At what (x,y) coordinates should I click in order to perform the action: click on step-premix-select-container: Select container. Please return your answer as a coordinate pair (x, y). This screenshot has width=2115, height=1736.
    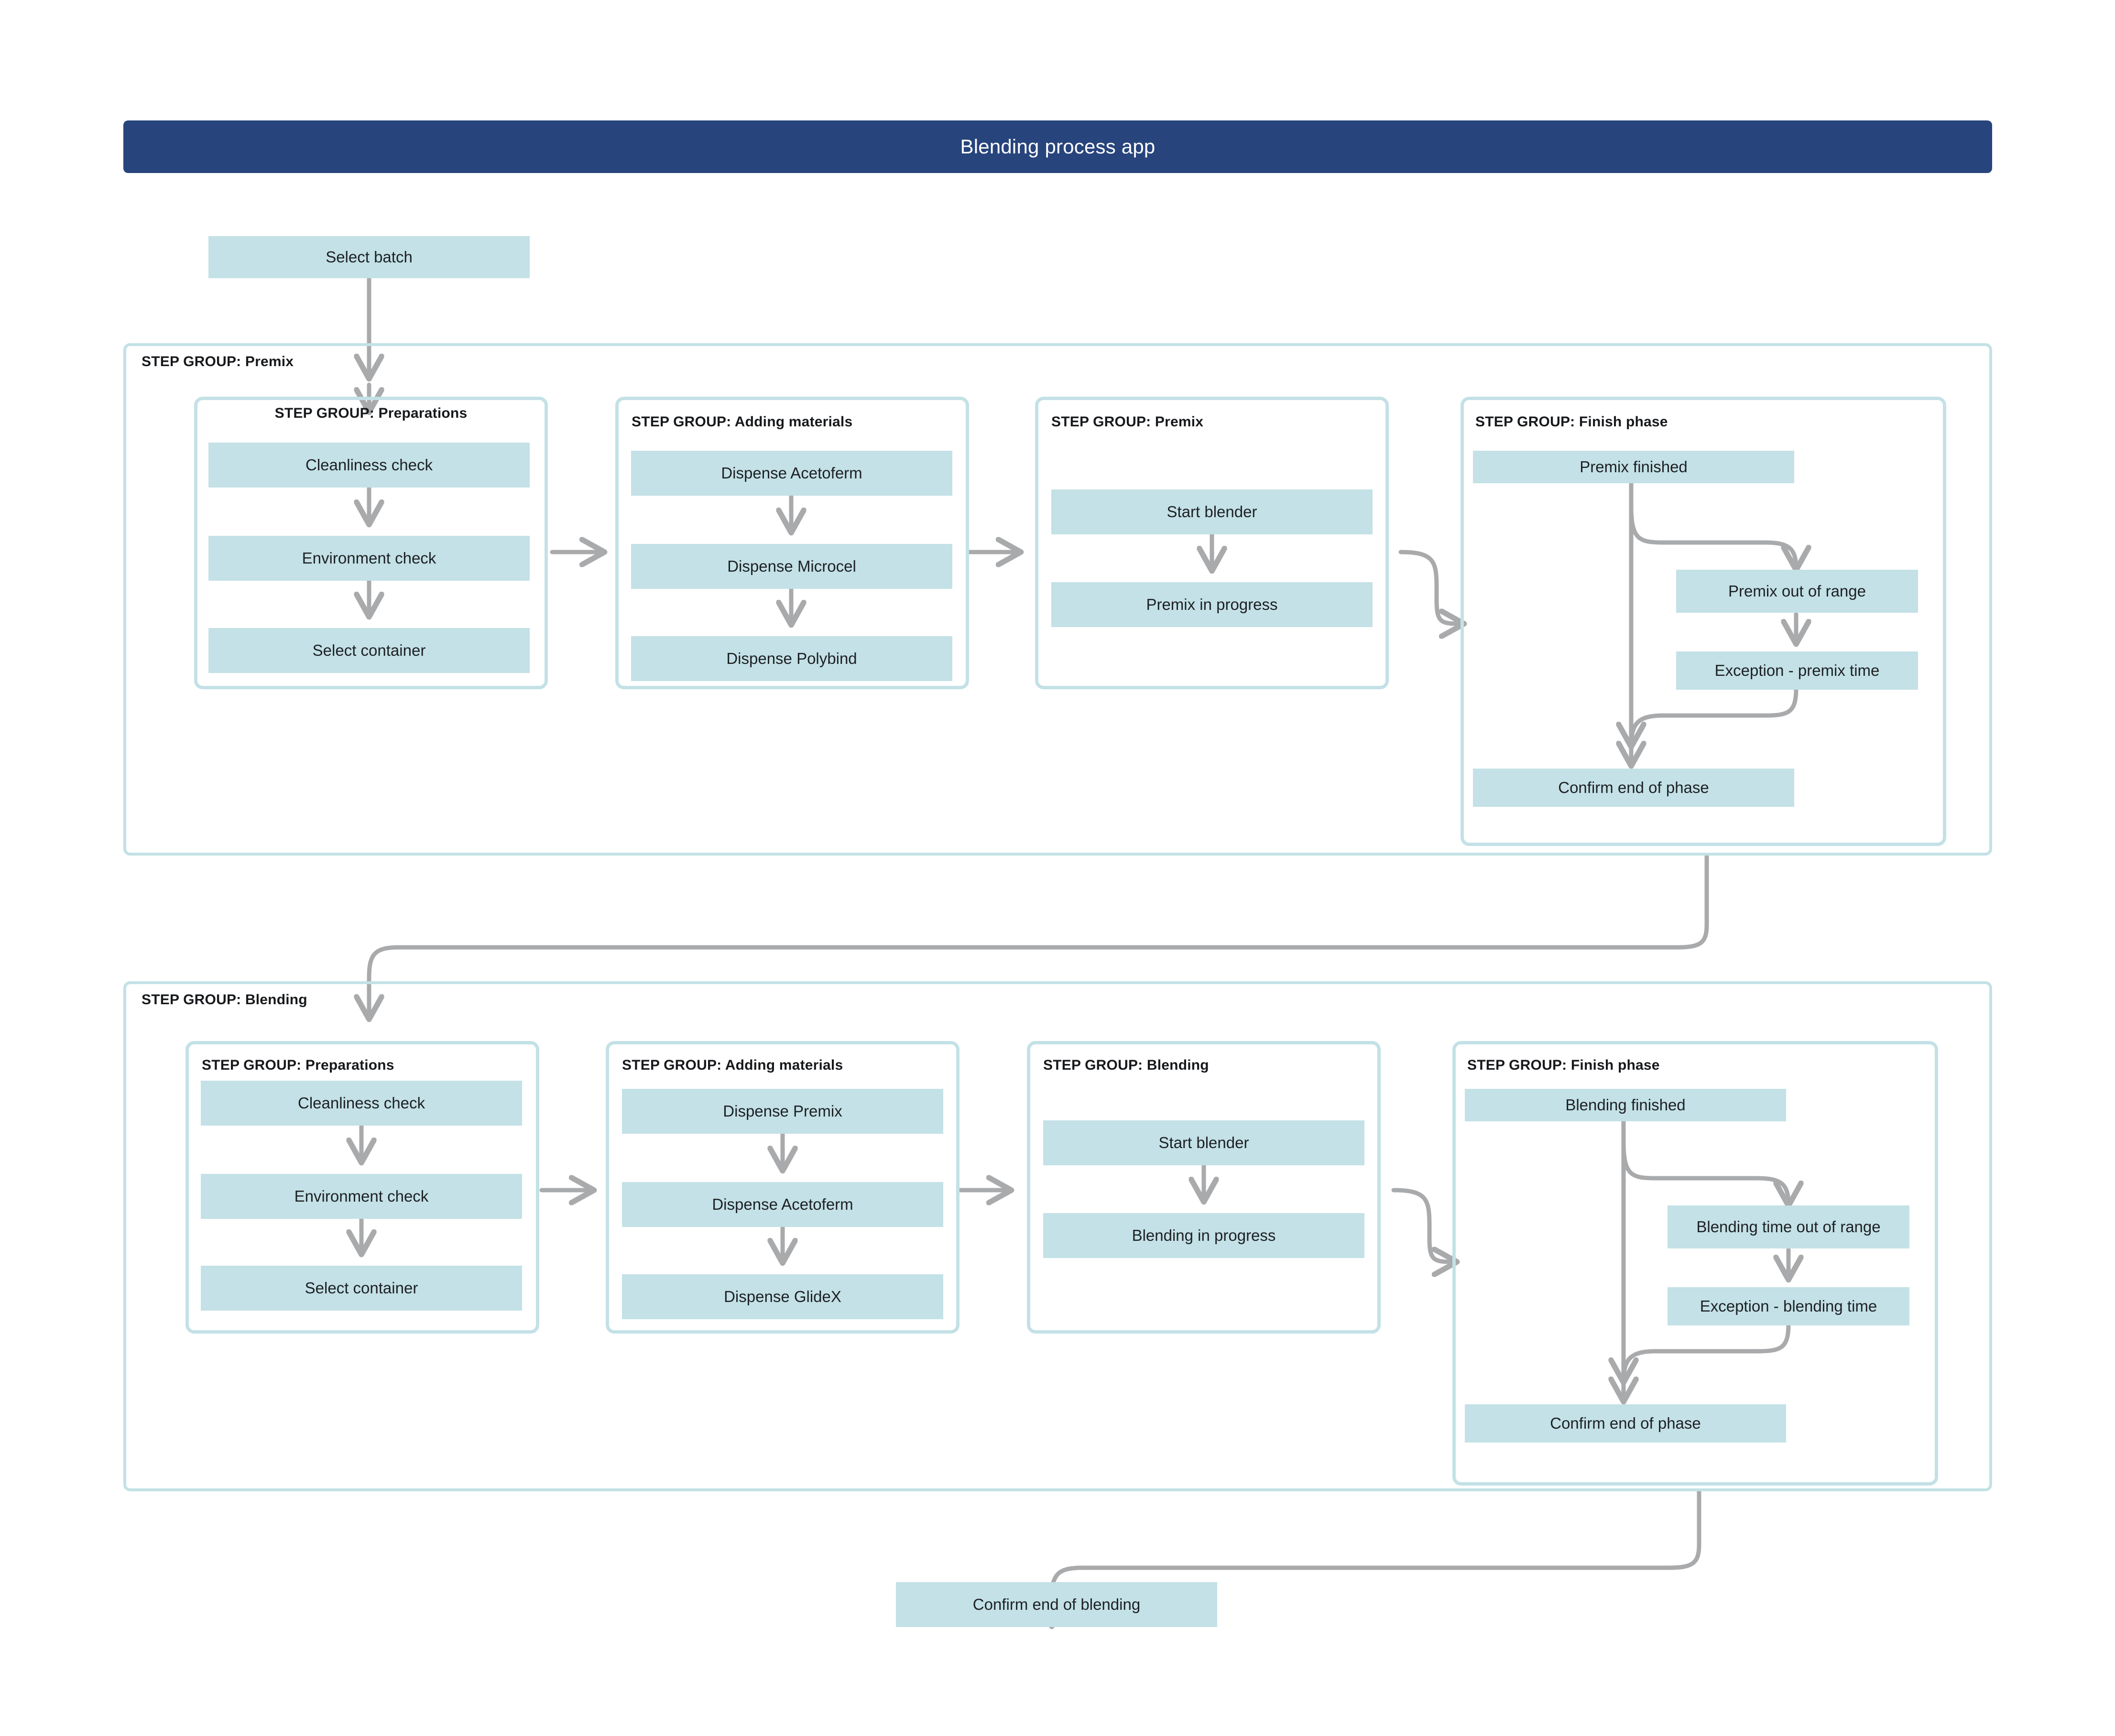
    Looking at the image, I should click on (369, 650).